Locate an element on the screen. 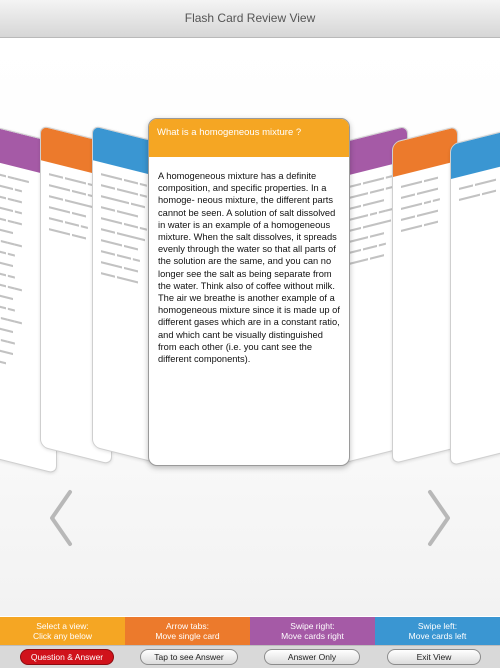  chevron-right-icon is located at coordinates (439, 518).